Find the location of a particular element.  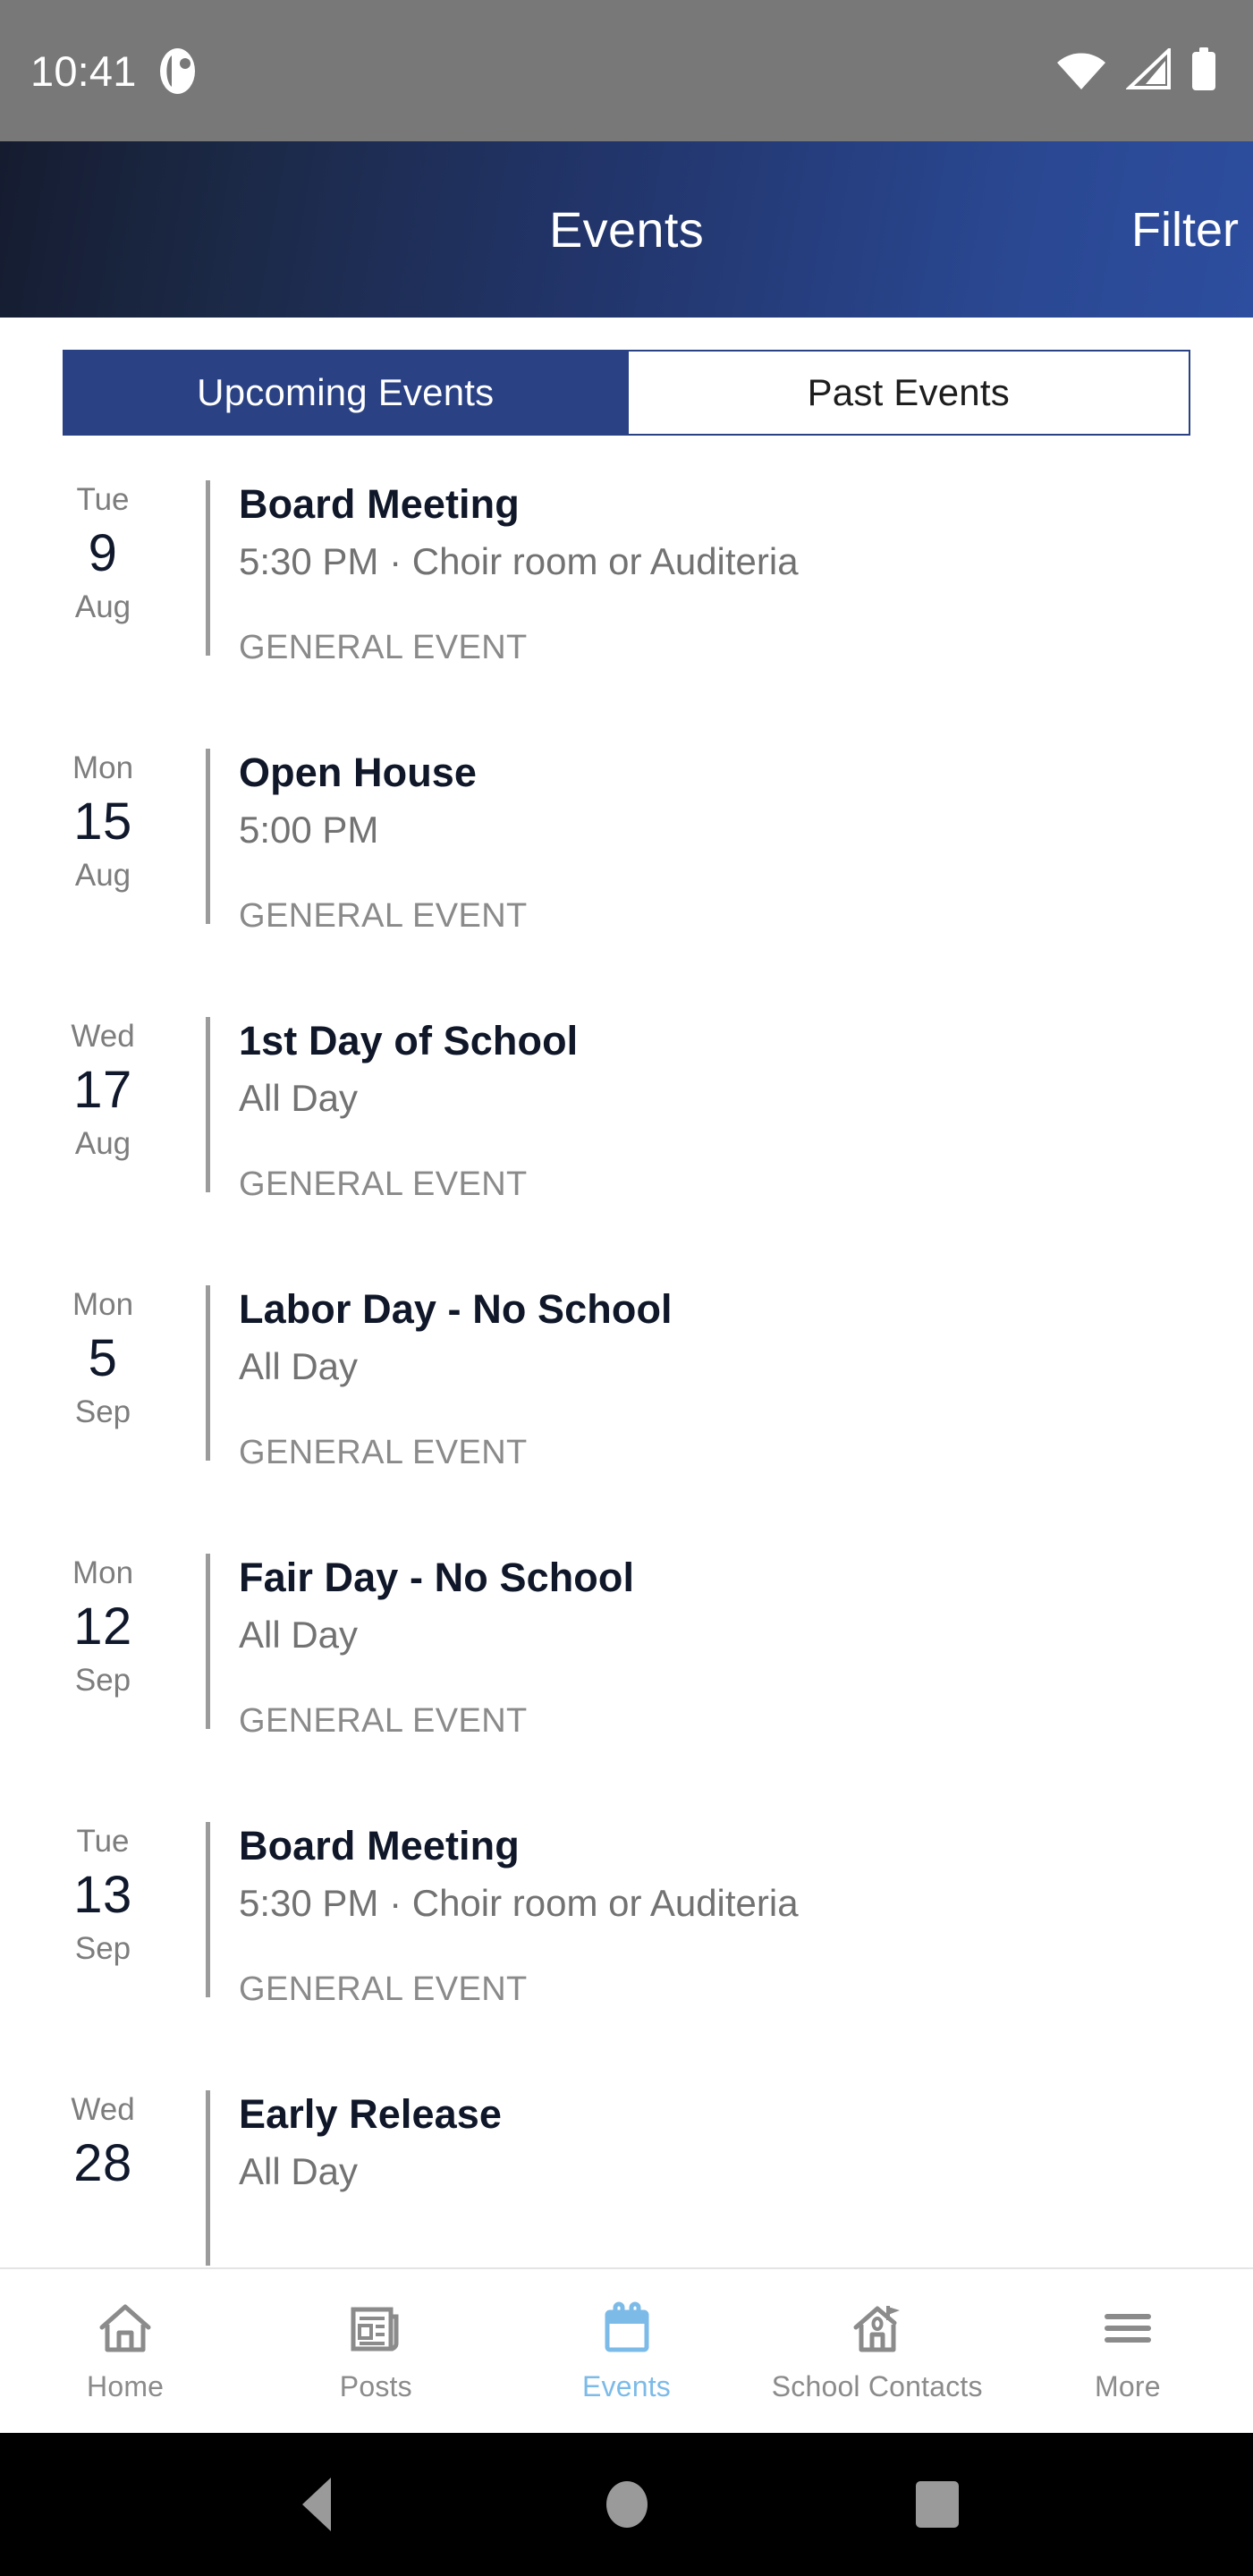

nav-item-posts: Posts is located at coordinates (375, 2351).